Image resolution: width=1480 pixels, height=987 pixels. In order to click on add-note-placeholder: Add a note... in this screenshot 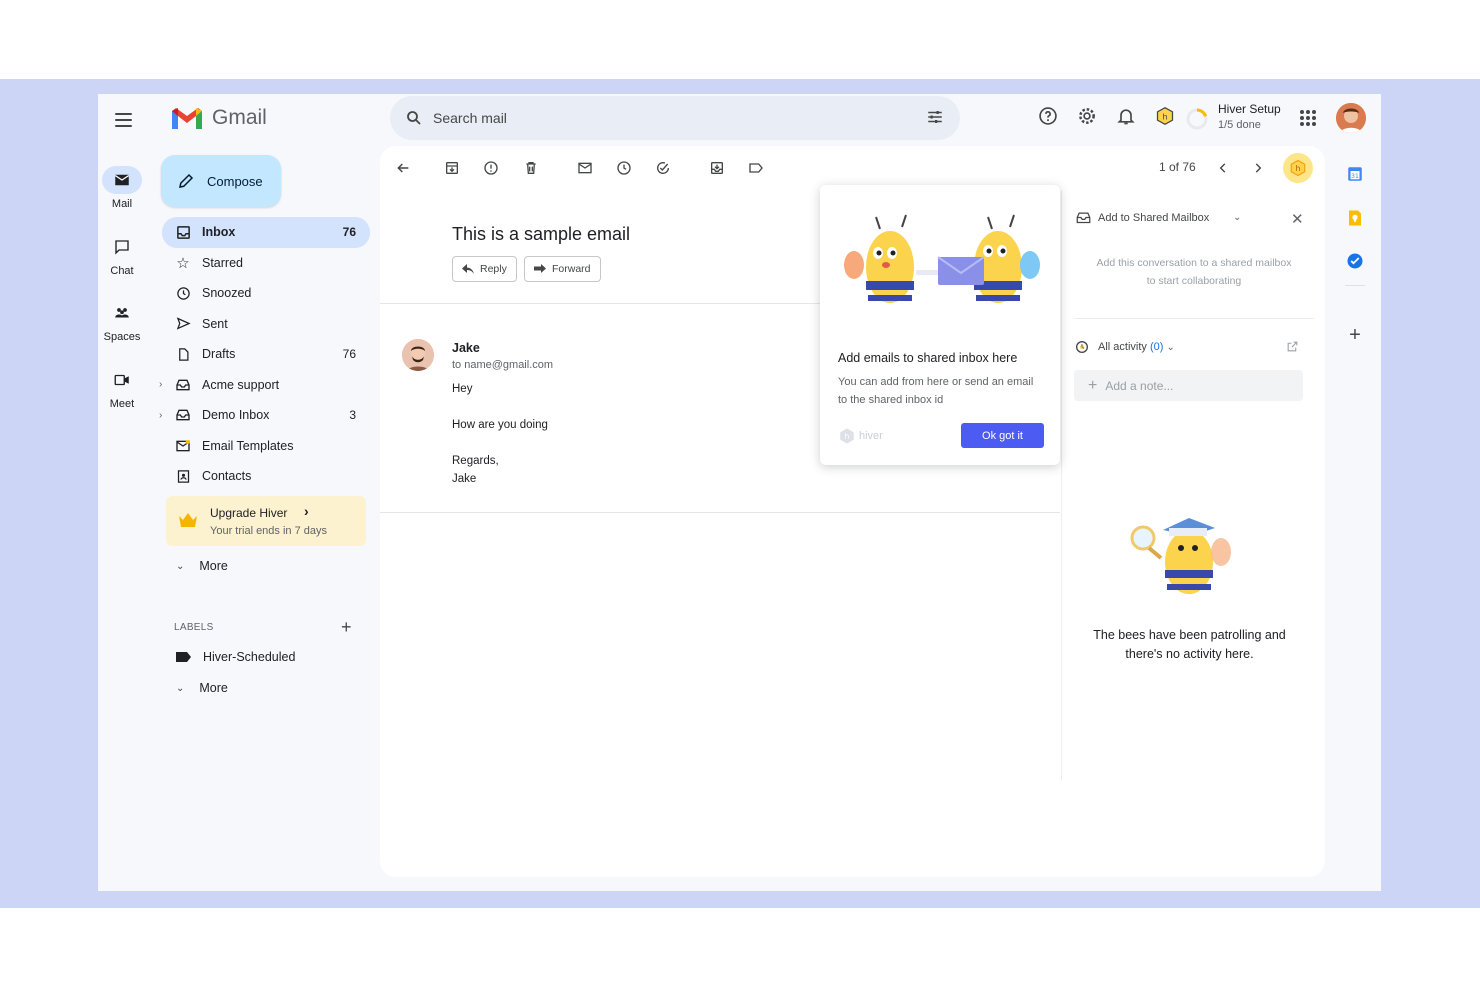, I will do `click(1139, 385)`.